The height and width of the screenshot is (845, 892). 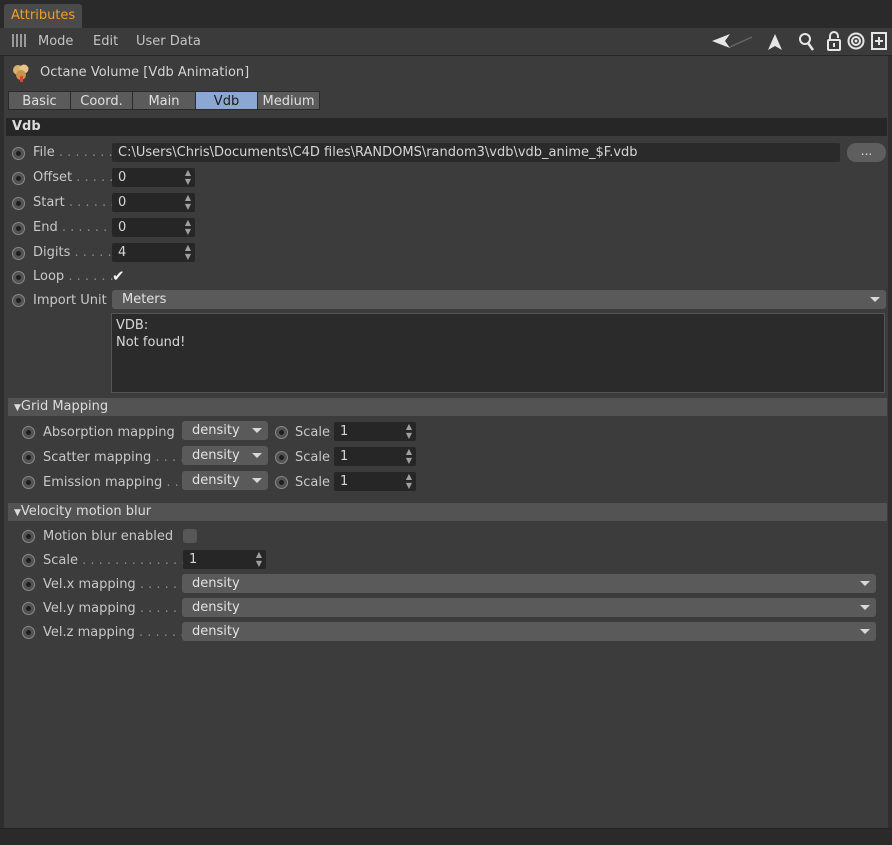 I want to click on vel-scale-keyframe-radio, so click(x=28, y=560).